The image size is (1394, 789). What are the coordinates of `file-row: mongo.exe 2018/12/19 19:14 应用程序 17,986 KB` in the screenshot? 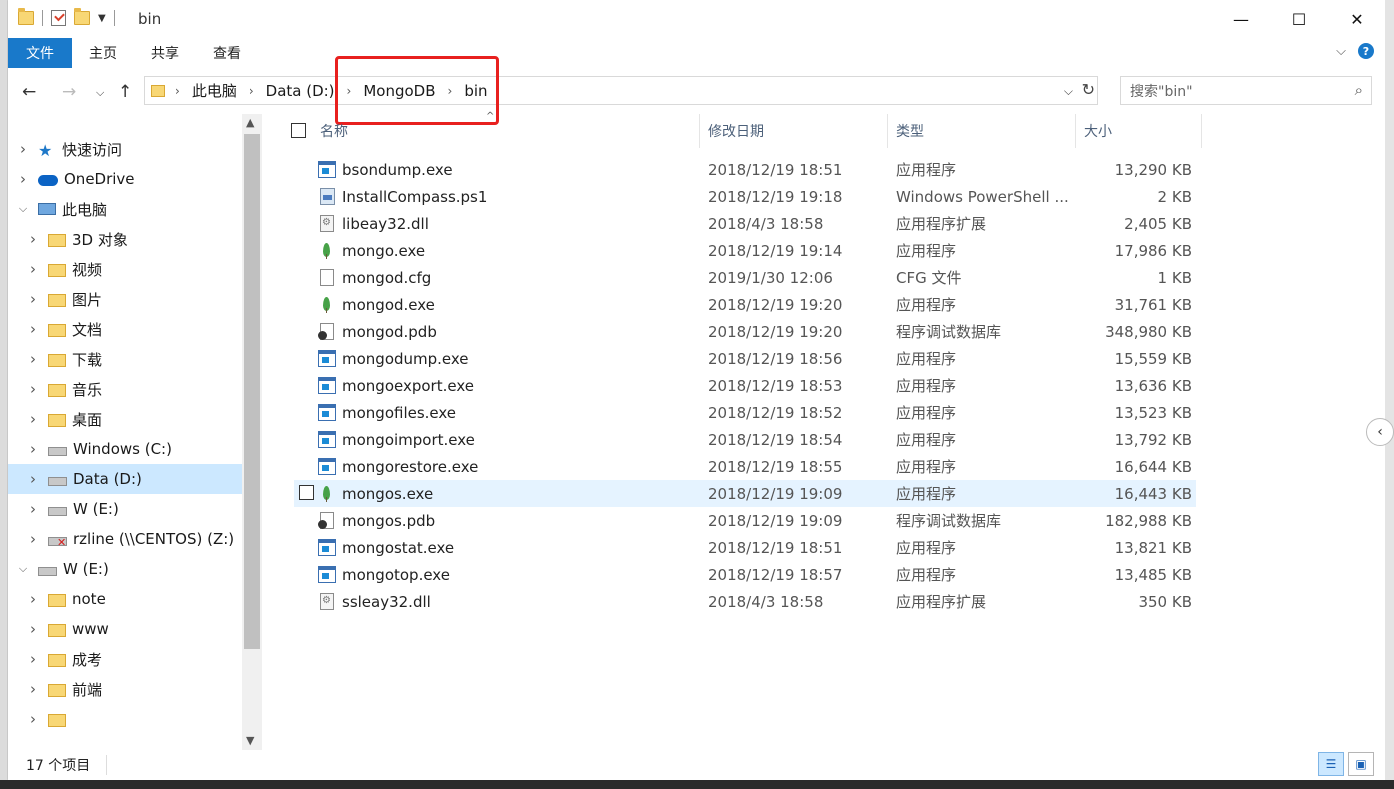 It's located at (745, 250).